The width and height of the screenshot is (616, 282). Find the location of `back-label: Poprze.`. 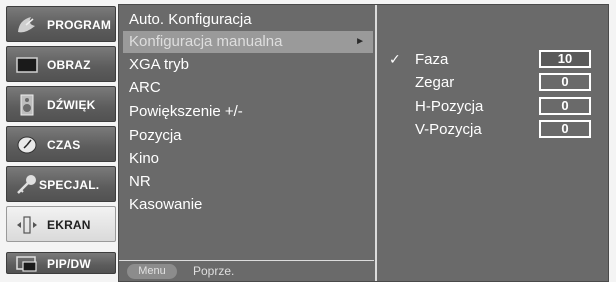

back-label: Poprze. is located at coordinates (214, 271).